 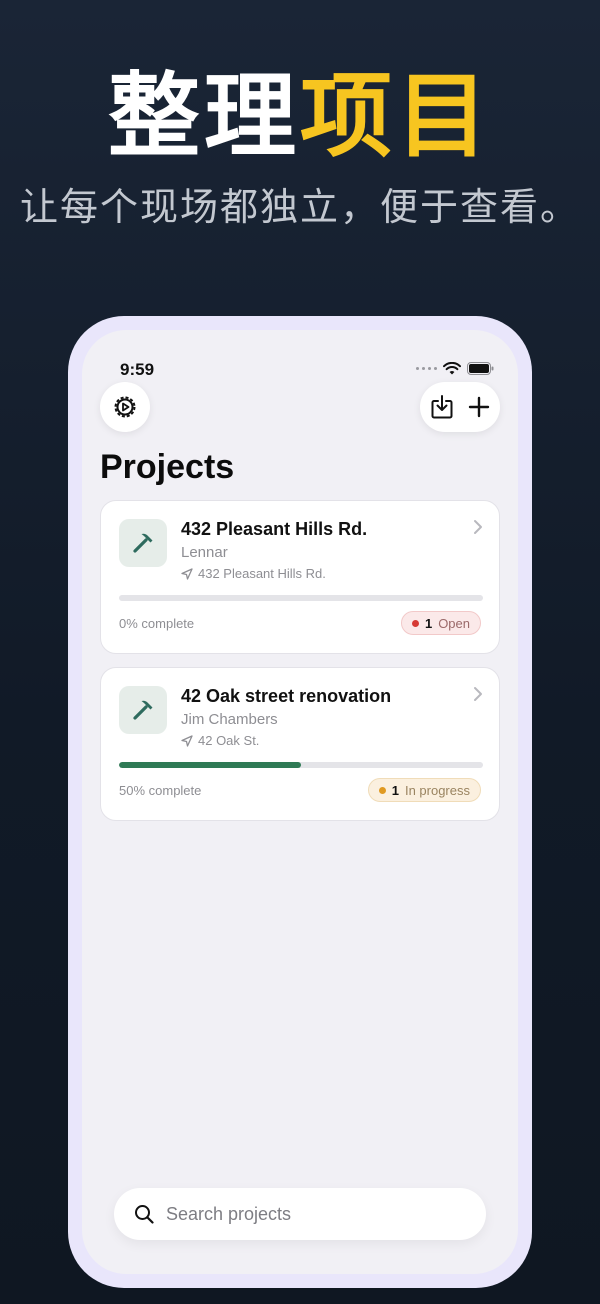 What do you see at coordinates (437, 790) in the screenshot?
I see `badge-label: In progress` at bounding box center [437, 790].